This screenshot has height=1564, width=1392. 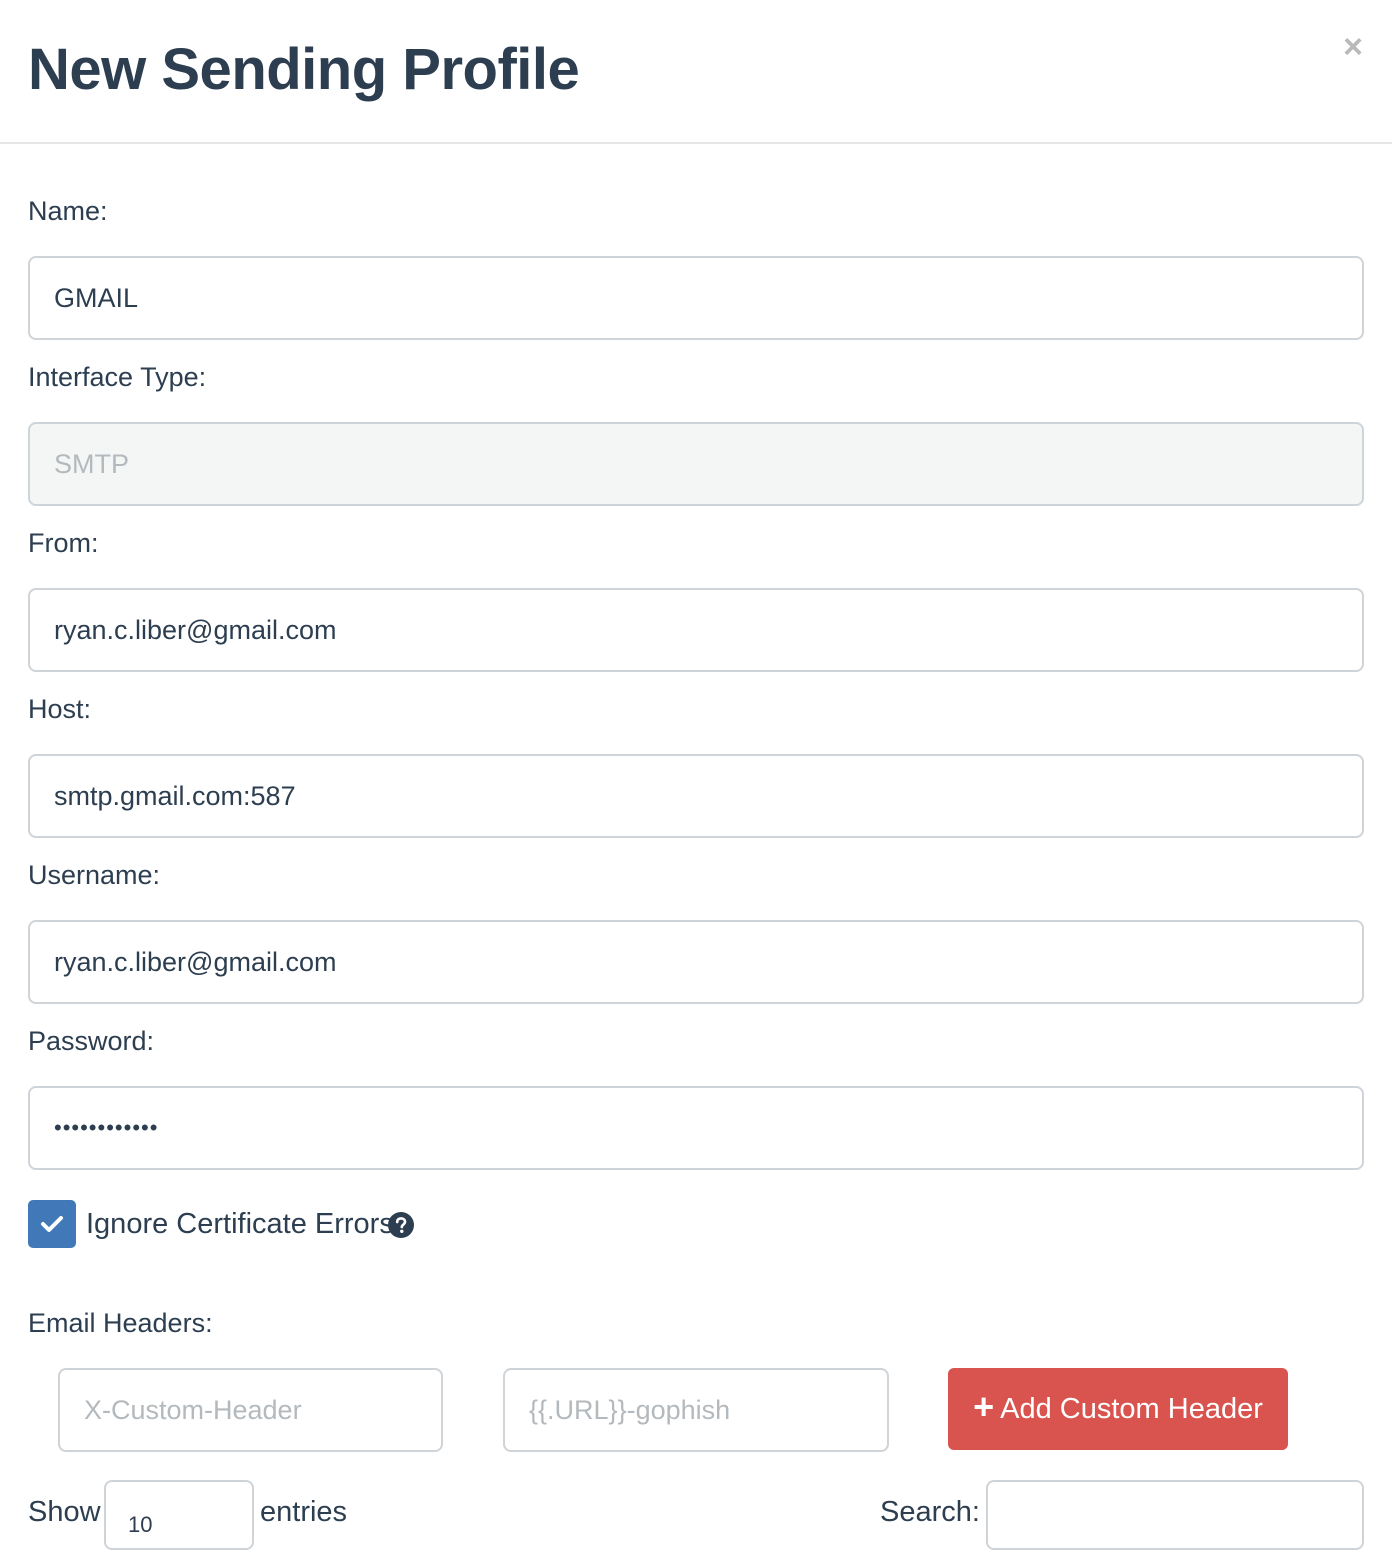 What do you see at coordinates (117, 377) in the screenshot?
I see `interface-type-label: Interface Type:` at bounding box center [117, 377].